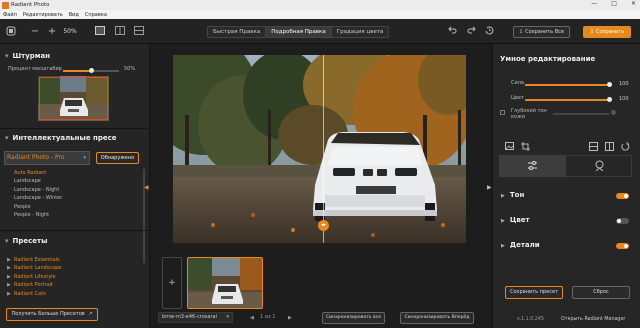 This screenshot has width=640, height=328. What do you see at coordinates (607, 32) in the screenshot?
I see `save-button: ⇩ Сохранить` at bounding box center [607, 32].